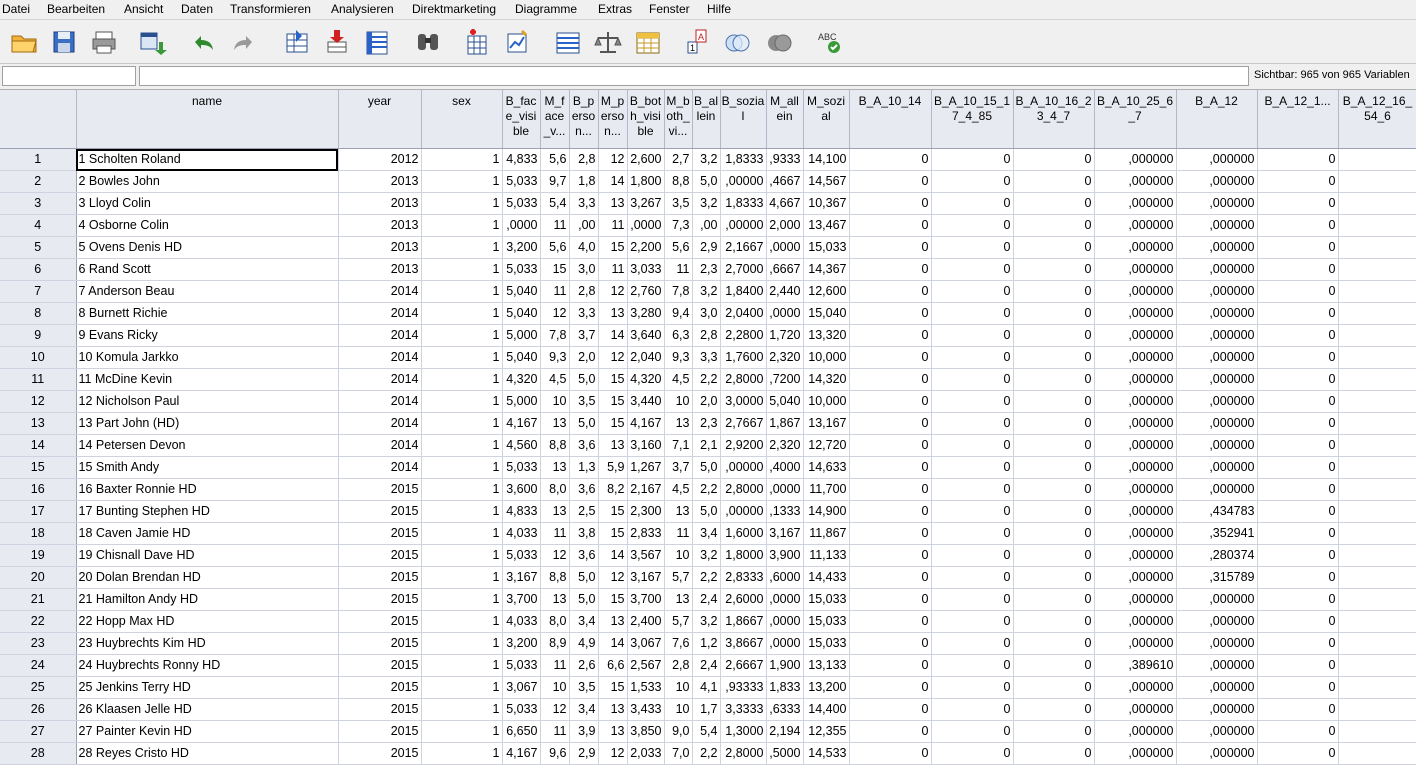  I want to click on goto-variable-button, so click(337, 42).